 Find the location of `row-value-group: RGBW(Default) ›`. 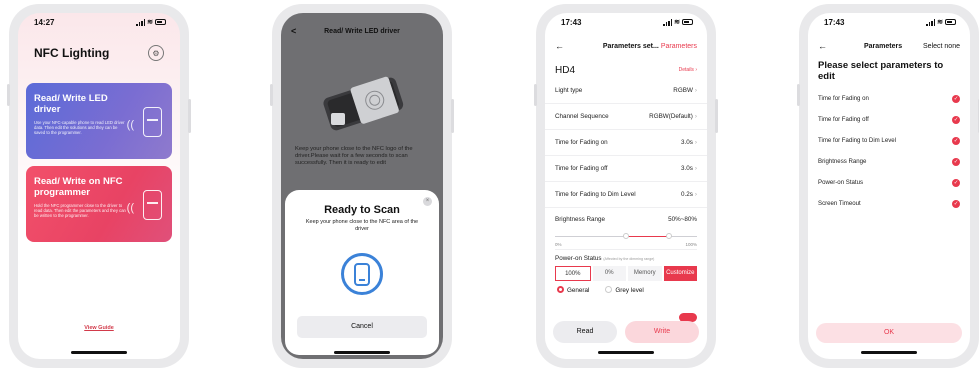

row-value-group: RGBW(Default) › is located at coordinates (673, 116).